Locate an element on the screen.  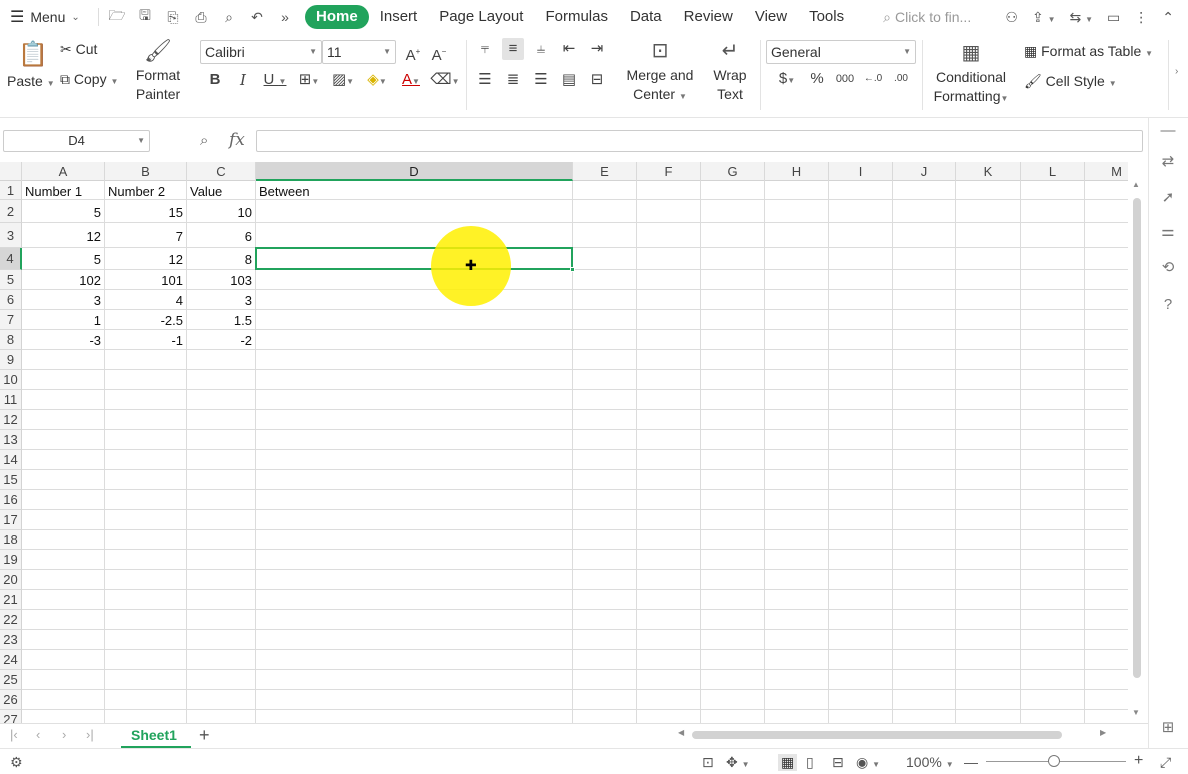
currency-icon: $▼ is located at coordinates (787, 79).